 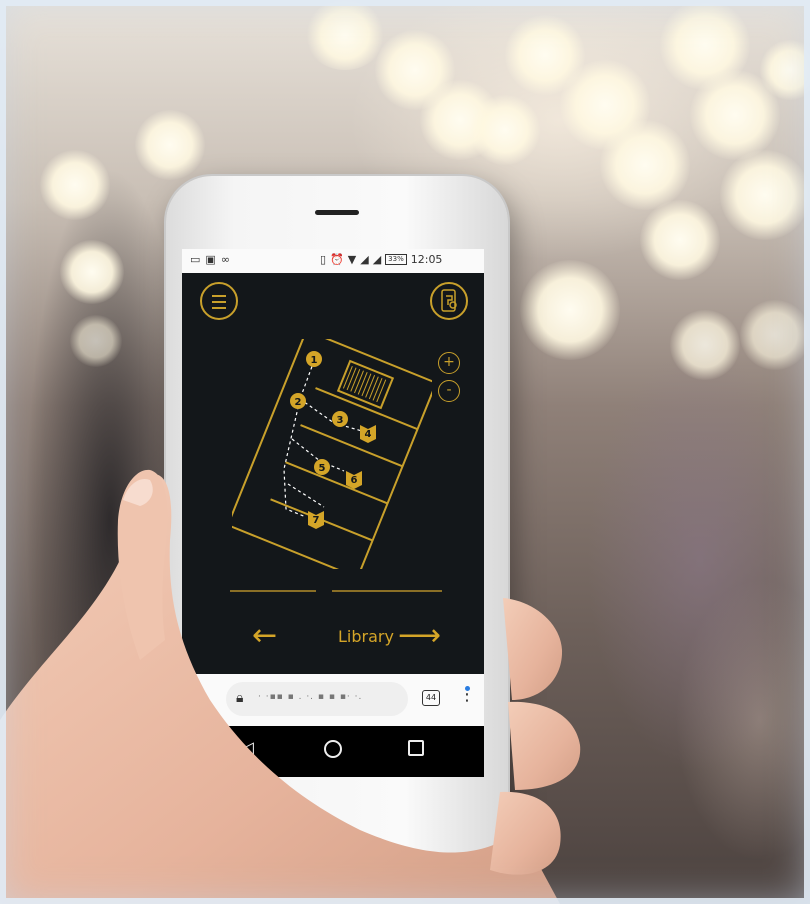 I want to click on lock-icon: 🔒︎, so click(x=240, y=698).